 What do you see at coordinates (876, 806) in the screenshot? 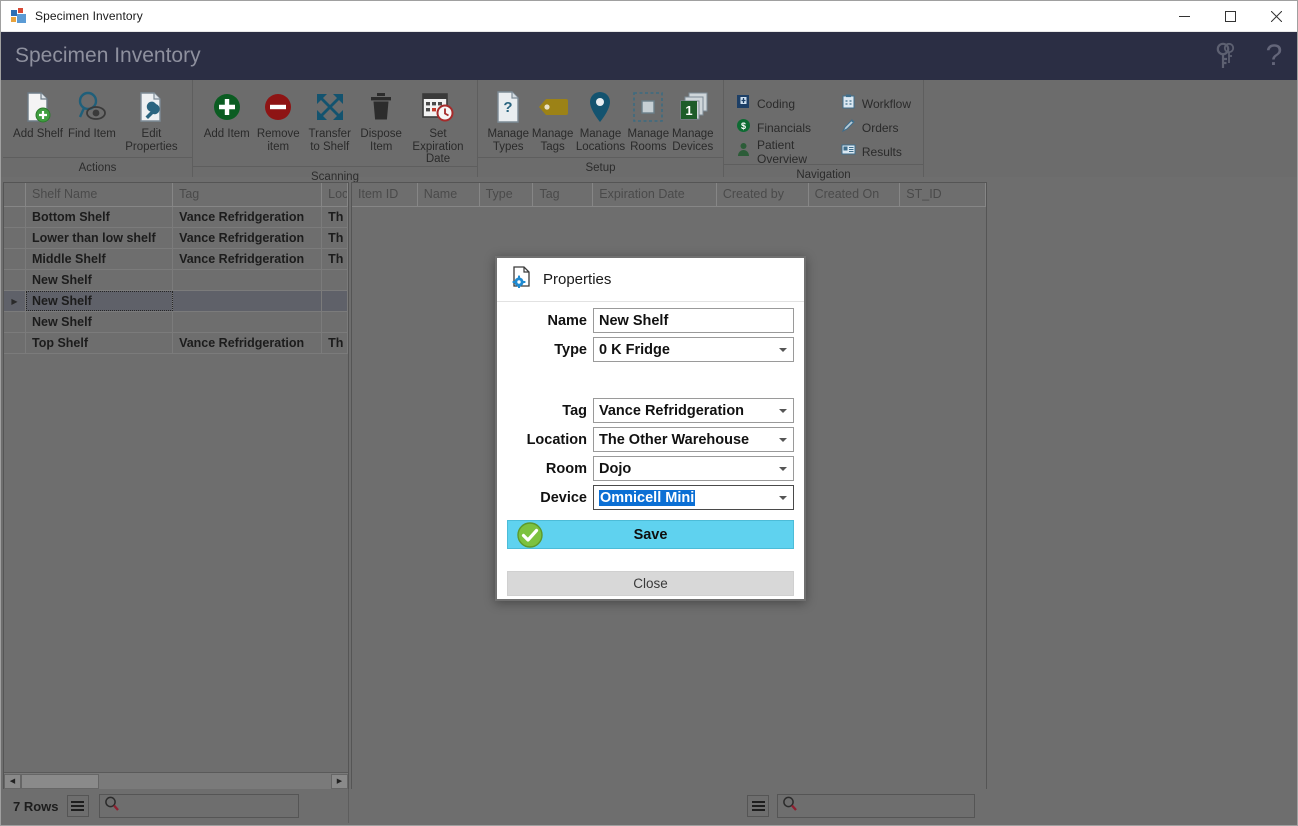
I see `items-search-input` at bounding box center [876, 806].